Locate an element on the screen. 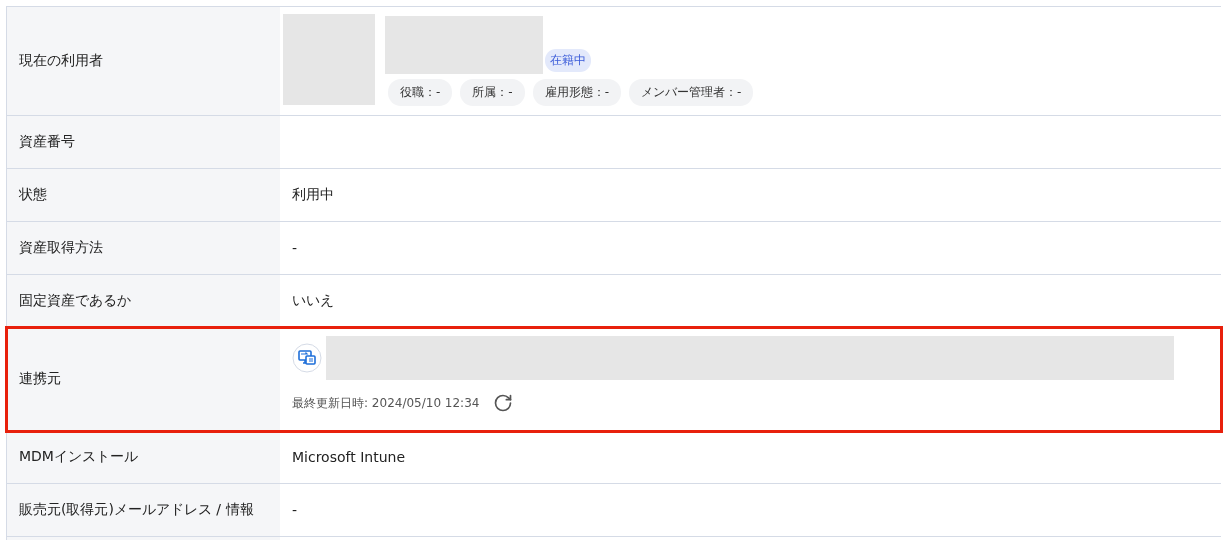 The height and width of the screenshot is (540, 1224). last-updated-text: 最終更新日時: 2024/05/10 12:34 is located at coordinates (386, 403).